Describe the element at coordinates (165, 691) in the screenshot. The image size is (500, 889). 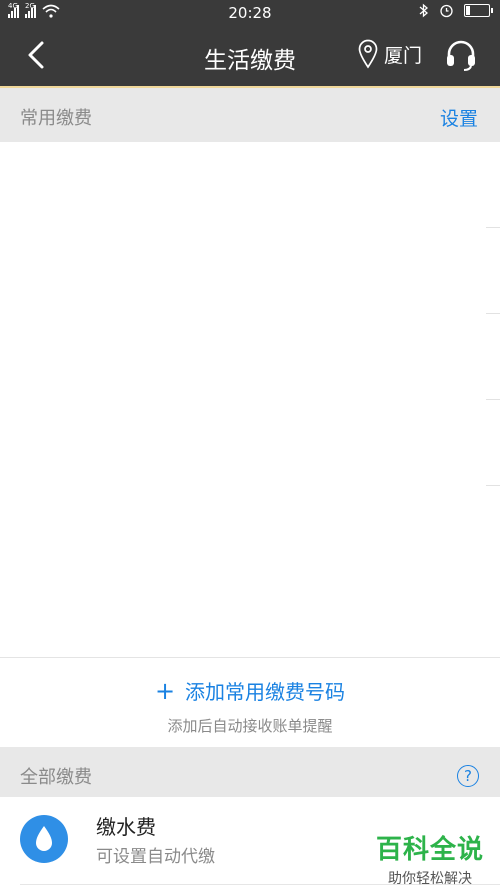
I see `plus-icon: +` at that location.